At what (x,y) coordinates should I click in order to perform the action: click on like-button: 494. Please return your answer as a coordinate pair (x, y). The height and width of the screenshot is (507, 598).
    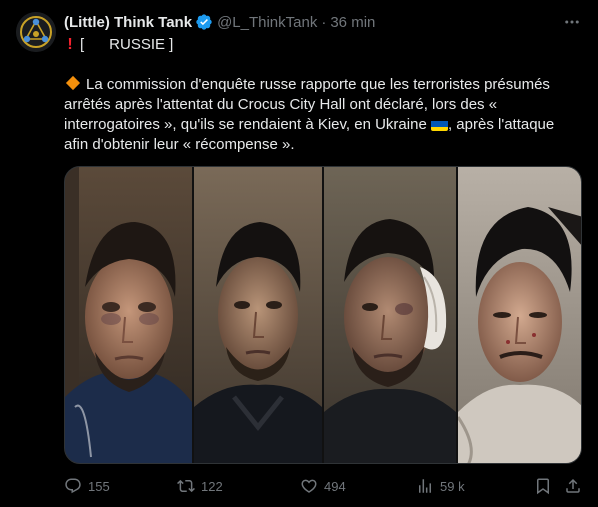
    Looking at the image, I should click on (323, 486).